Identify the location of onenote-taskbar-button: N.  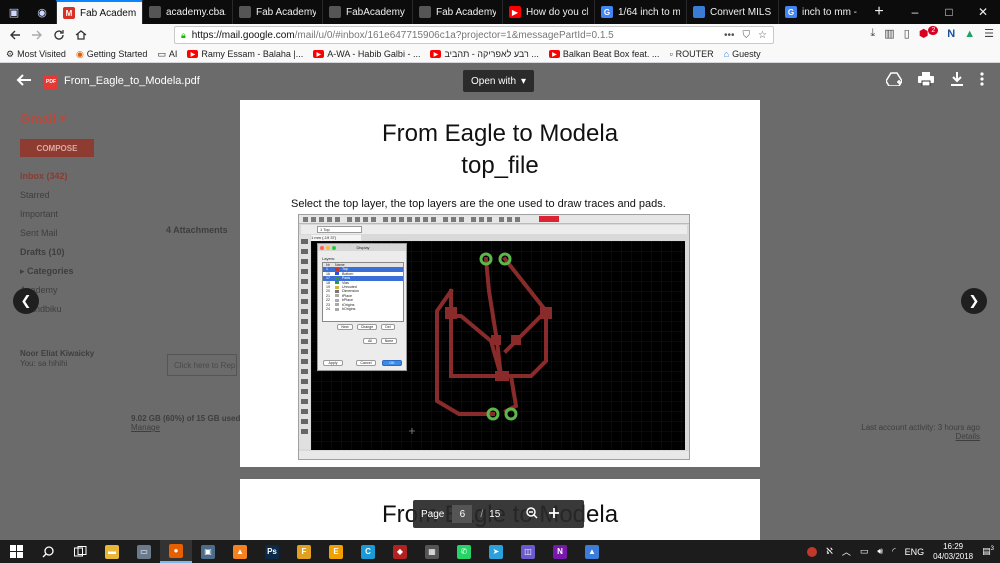
(560, 551).